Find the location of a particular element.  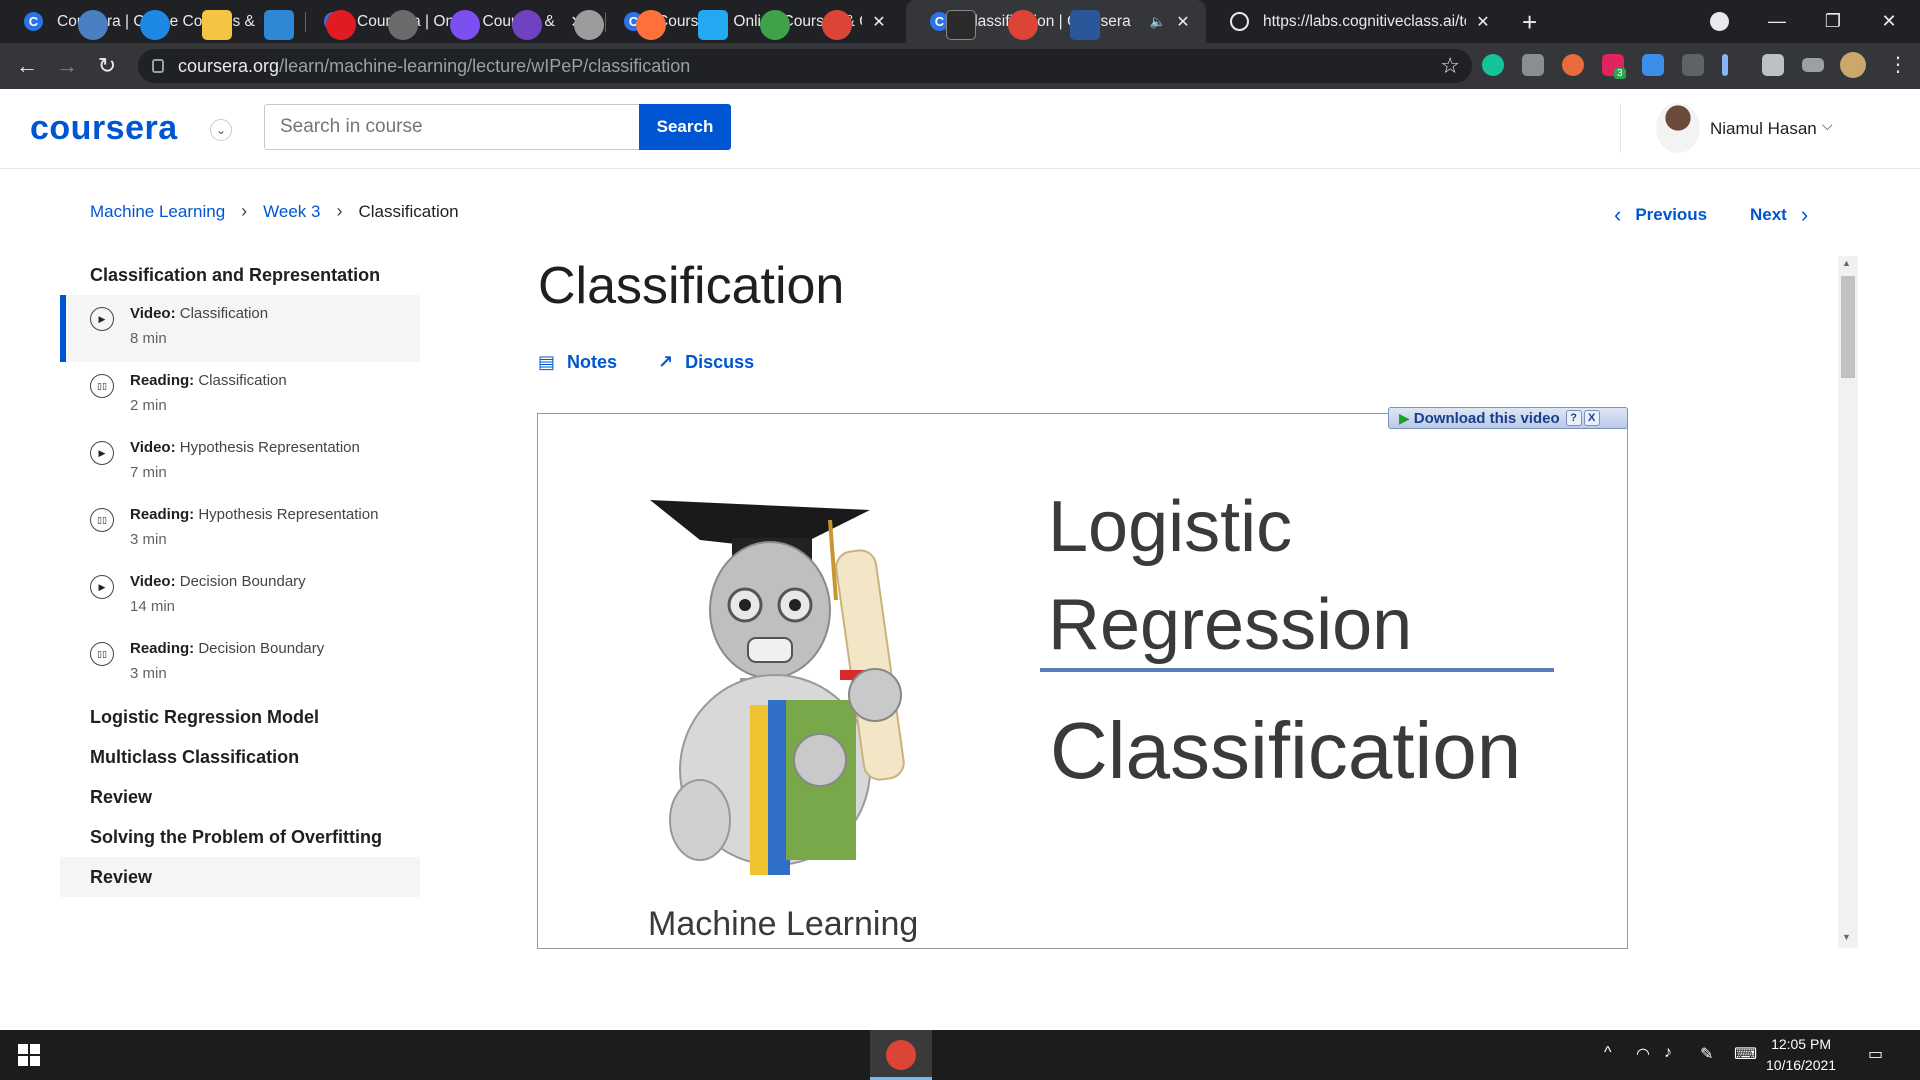

module-multiclass-classification: Multiclass Classification is located at coordinates (240, 757).